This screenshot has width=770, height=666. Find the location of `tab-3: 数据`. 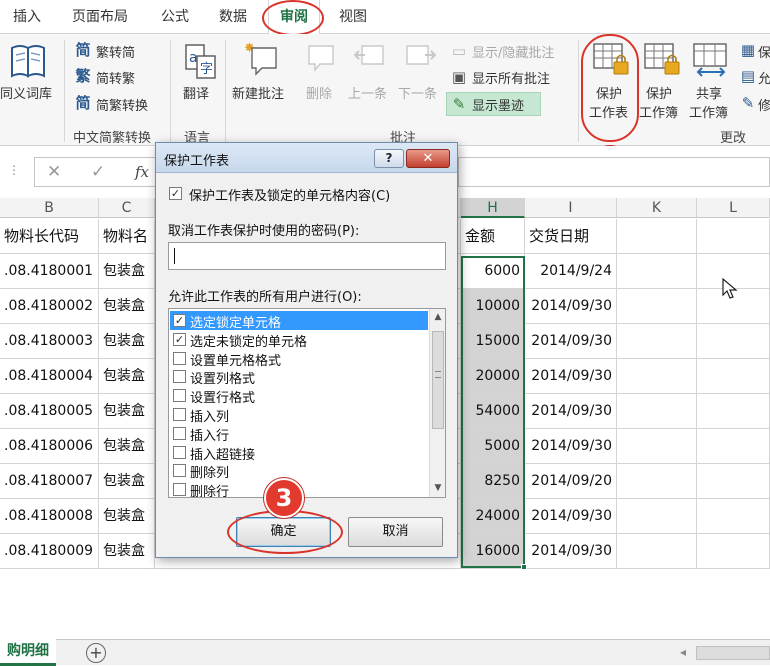

tab-3: 数据 is located at coordinates (233, 17).